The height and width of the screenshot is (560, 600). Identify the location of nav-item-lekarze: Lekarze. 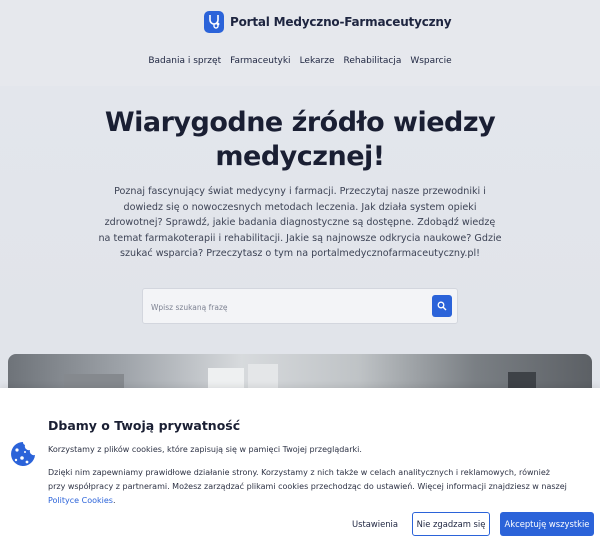
(317, 61).